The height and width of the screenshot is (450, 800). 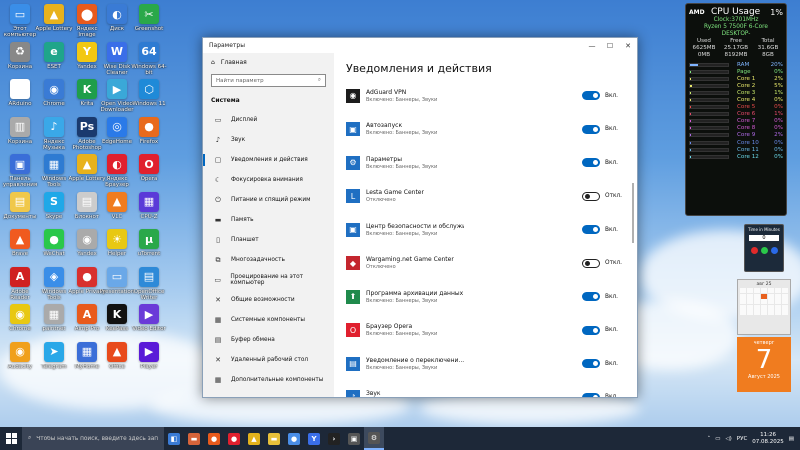 What do you see at coordinates (117, 211) in the screenshot?
I see `desktop-icon: ▲ VLC` at bounding box center [117, 211].